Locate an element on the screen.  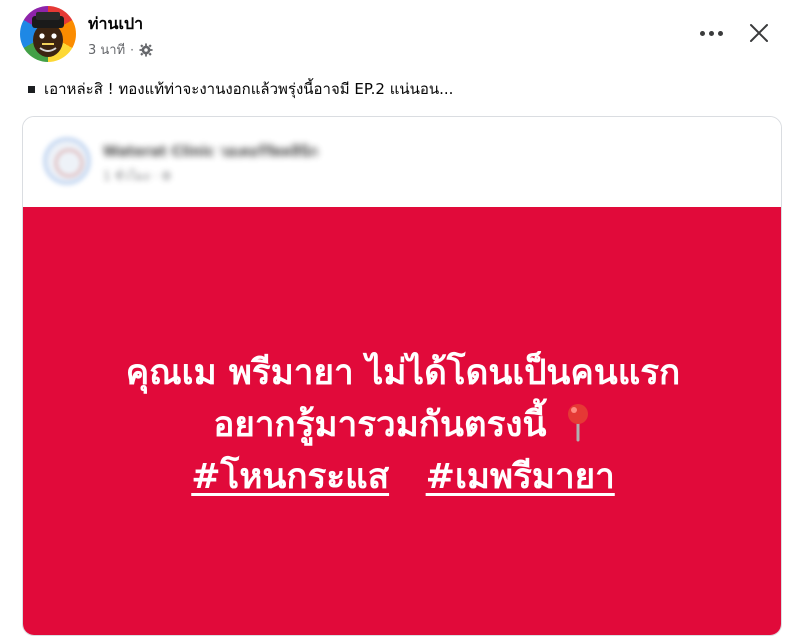
post-time: 3 นาที is located at coordinates (106, 49).